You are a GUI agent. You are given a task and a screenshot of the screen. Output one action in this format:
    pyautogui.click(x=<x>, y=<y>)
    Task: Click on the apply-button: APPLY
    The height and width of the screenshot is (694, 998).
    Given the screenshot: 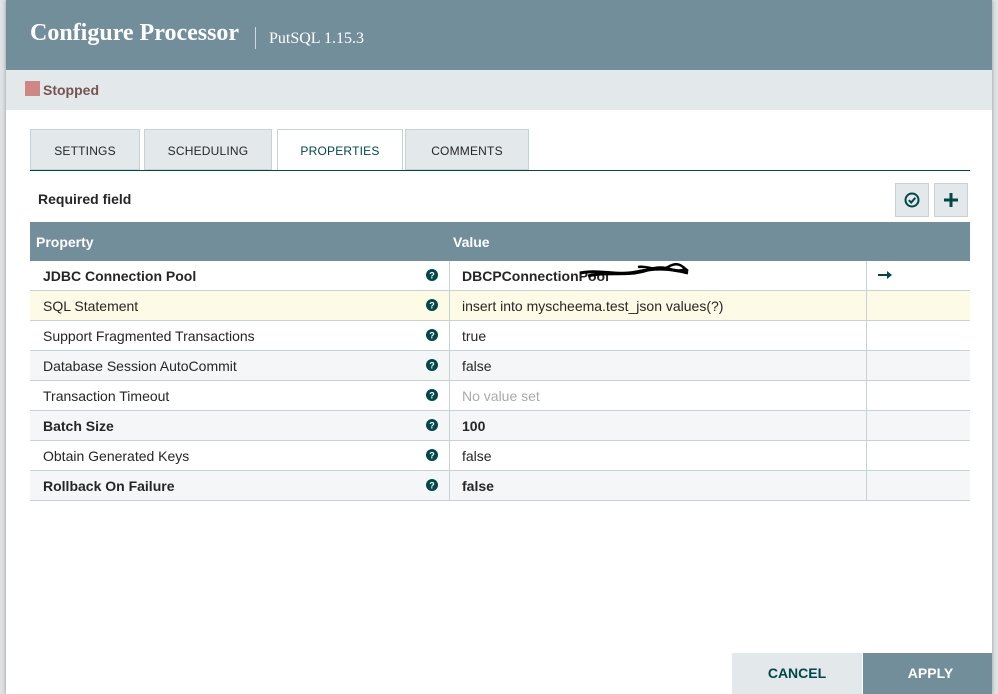 What is the action you would take?
    pyautogui.click(x=927, y=673)
    